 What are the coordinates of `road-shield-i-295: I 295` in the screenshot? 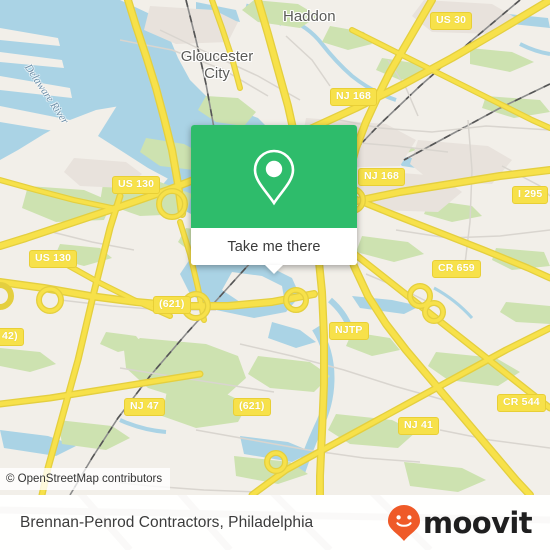 It's located at (530, 195).